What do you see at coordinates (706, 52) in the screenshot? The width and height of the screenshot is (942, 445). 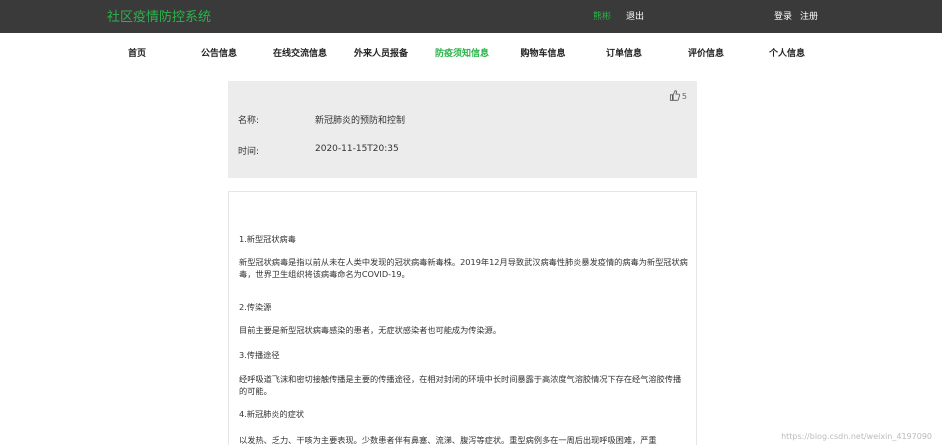 I see `nav-item-reviews: 评价信息` at bounding box center [706, 52].